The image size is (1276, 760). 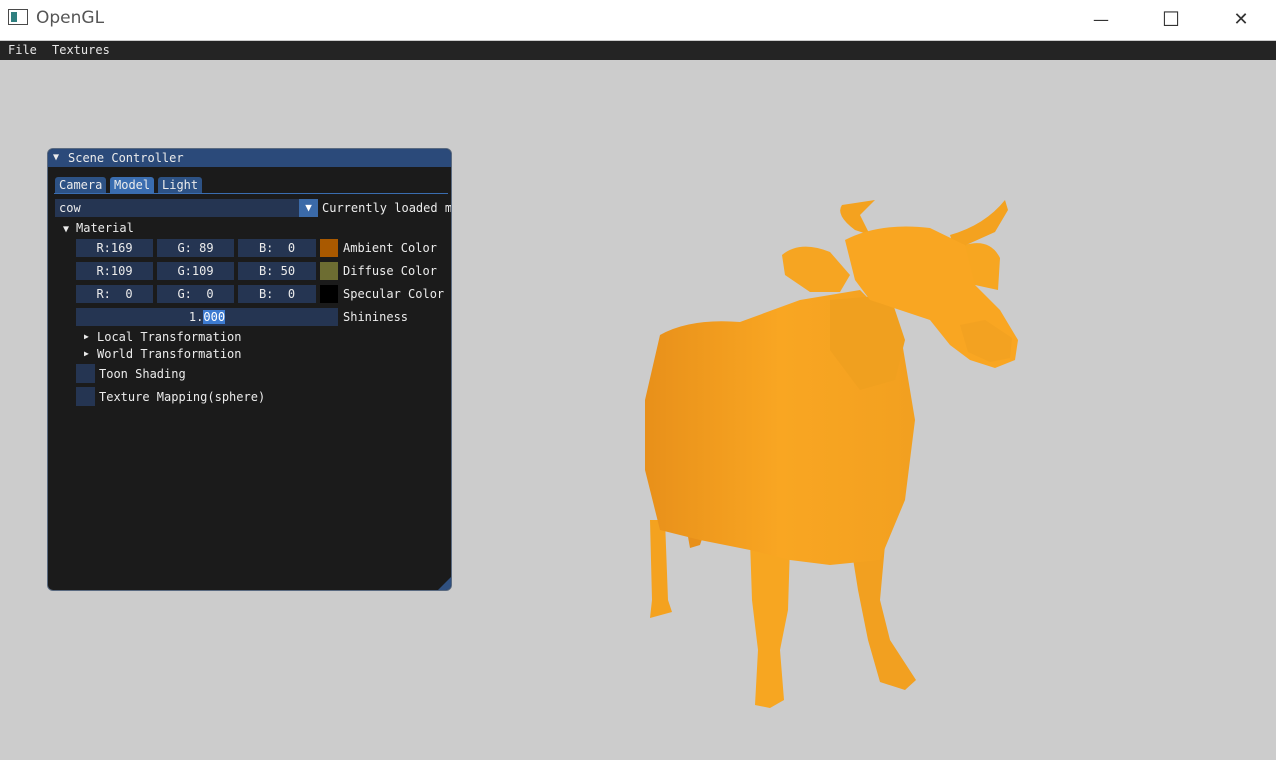 What do you see at coordinates (387, 208) in the screenshot?
I see `model-select-label: Currently loaded m` at bounding box center [387, 208].